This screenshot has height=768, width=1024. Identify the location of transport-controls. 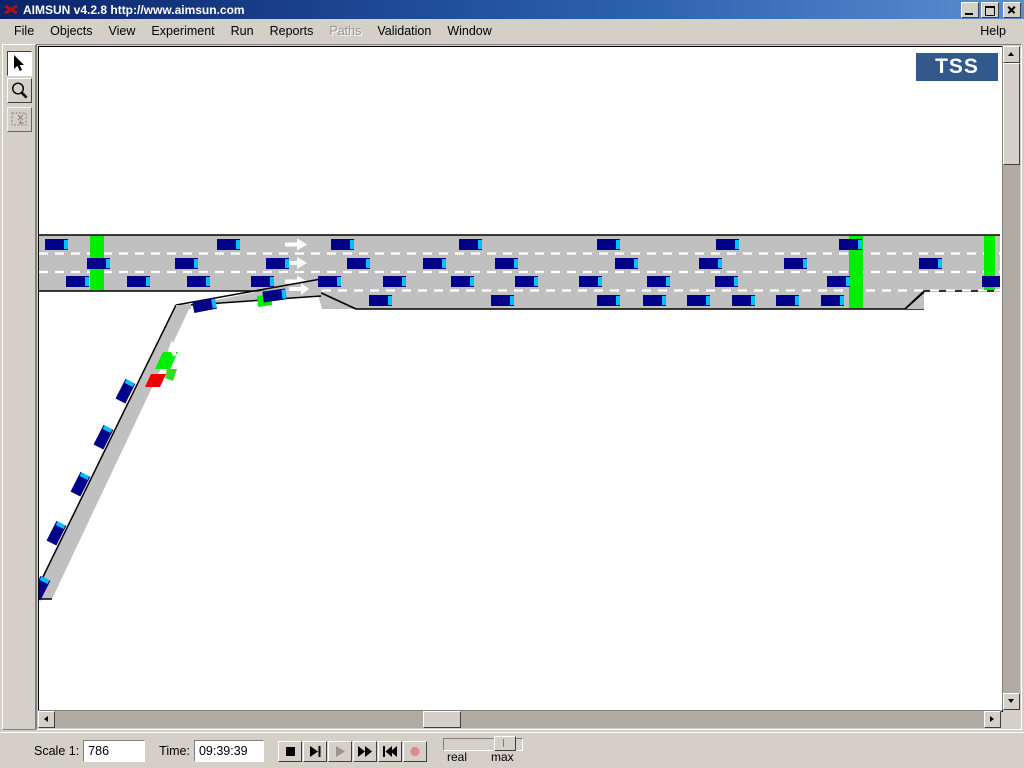
(352, 751).